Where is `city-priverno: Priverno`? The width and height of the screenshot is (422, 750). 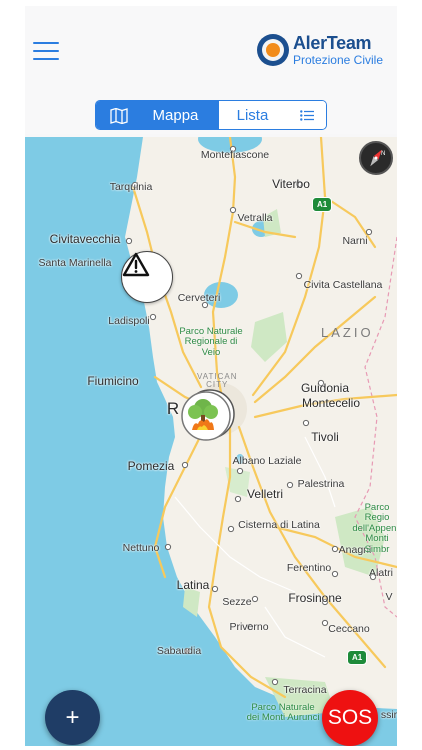
city-priverno: Priverno is located at coordinates (249, 627).